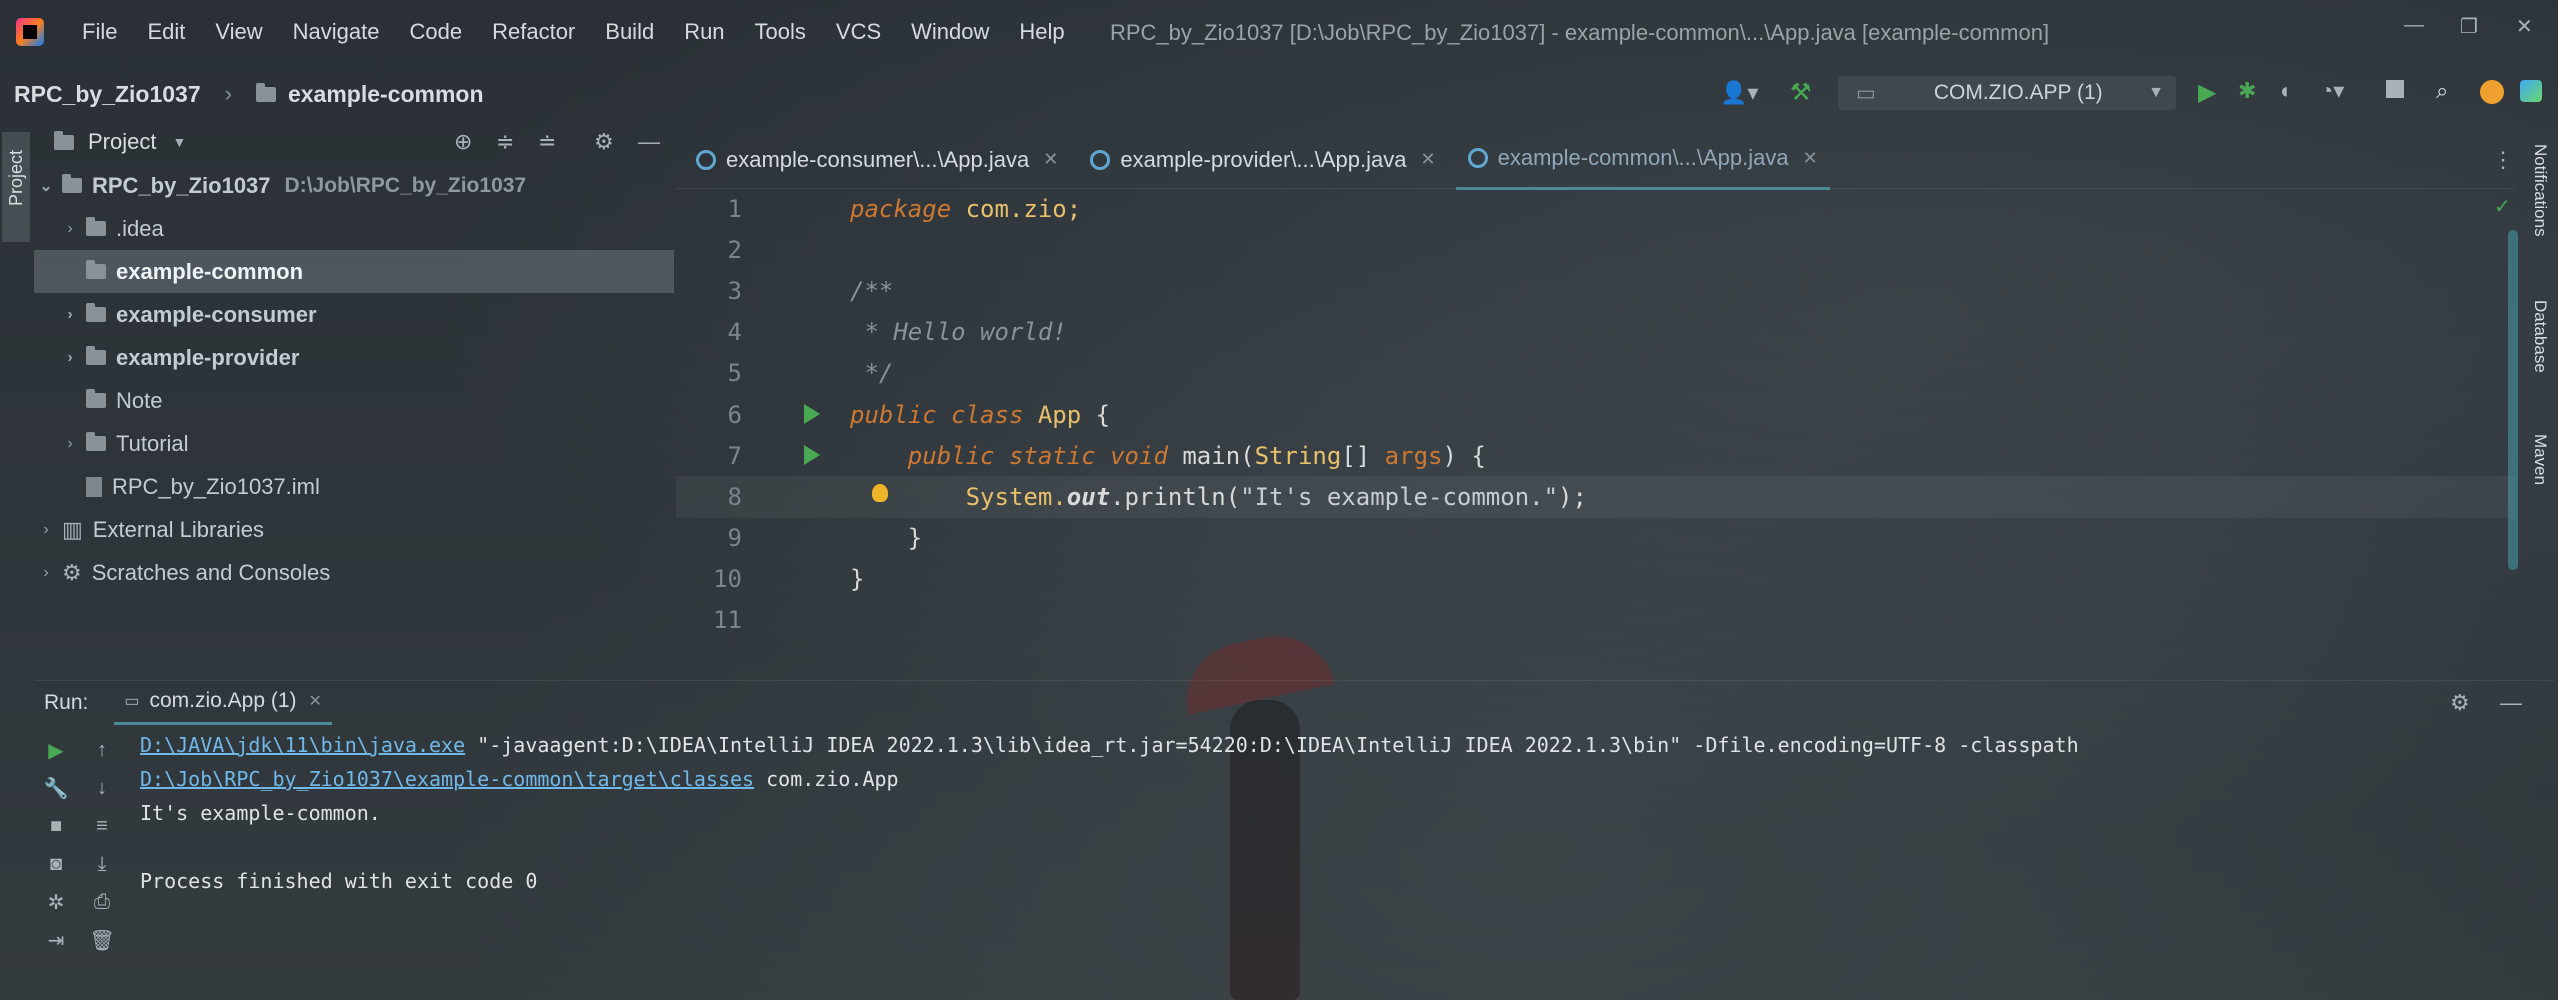 This screenshot has width=2558, height=1000. I want to click on left-tool-stripe: Project, so click(17, 402).